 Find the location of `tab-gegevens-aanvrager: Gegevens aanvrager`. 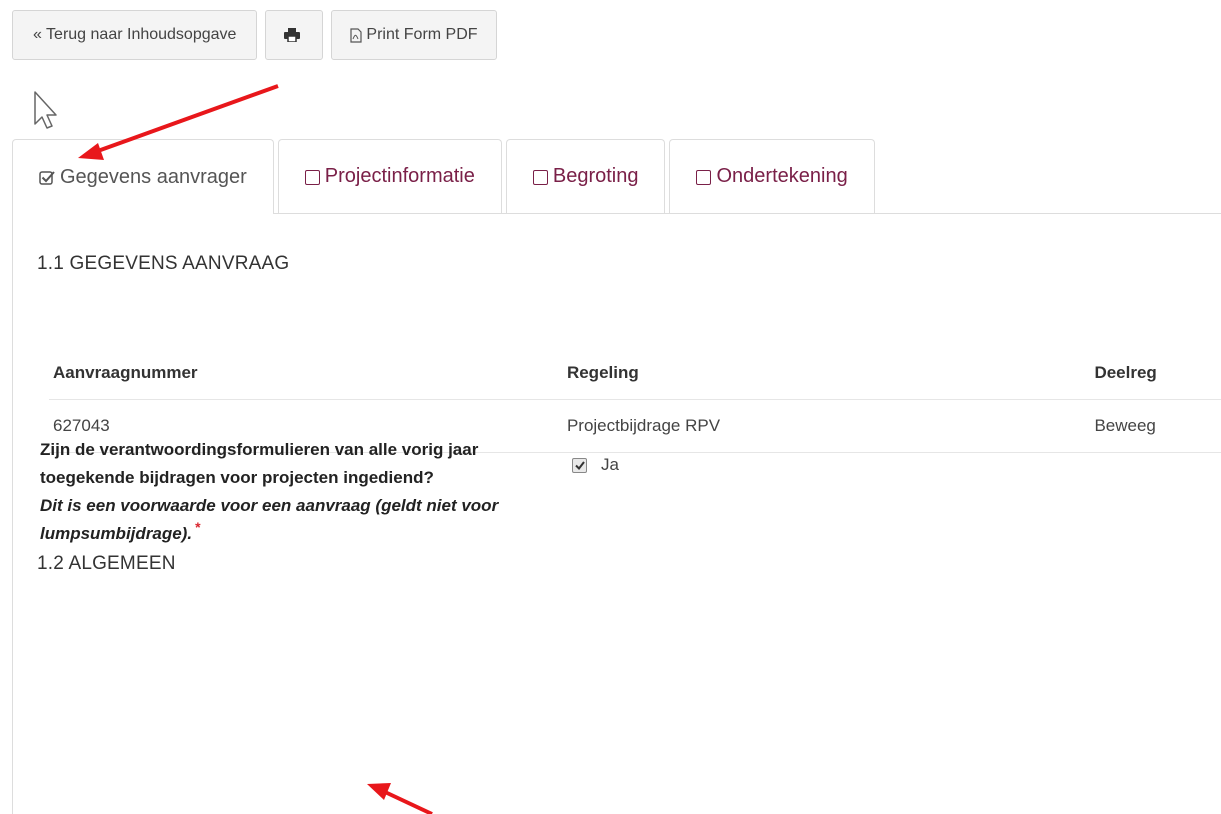

tab-gegevens-aanvrager: Gegevens aanvrager is located at coordinates (143, 176).